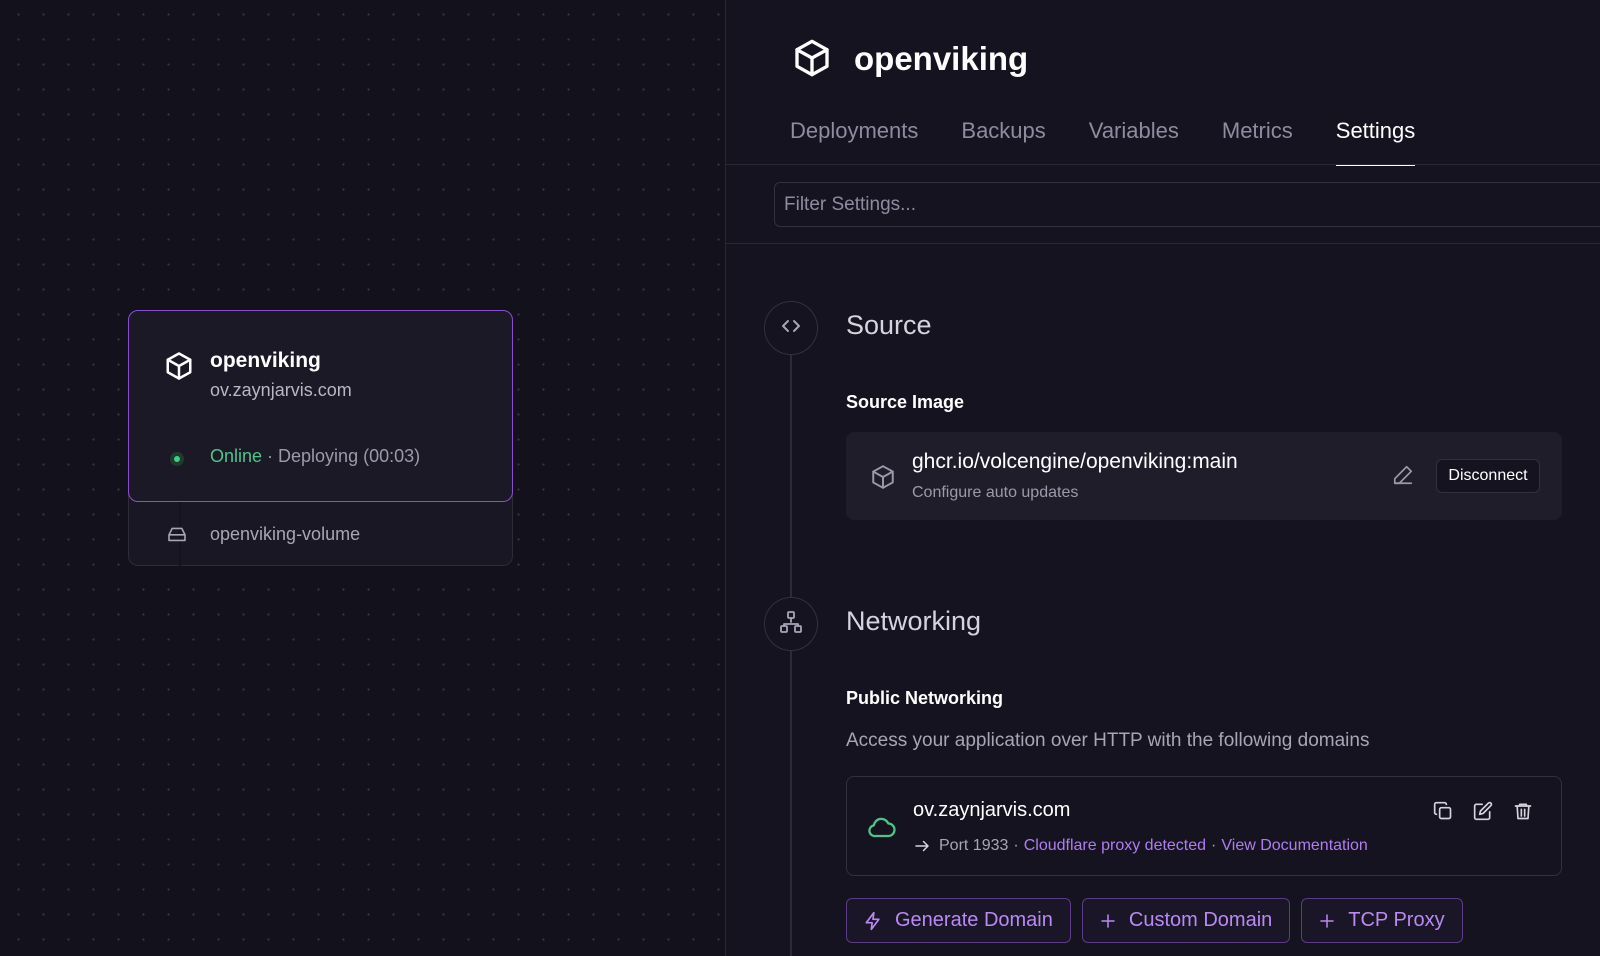  Describe the element at coordinates (1257, 142) in the screenshot. I see `tab-metrics: Metrics` at that location.